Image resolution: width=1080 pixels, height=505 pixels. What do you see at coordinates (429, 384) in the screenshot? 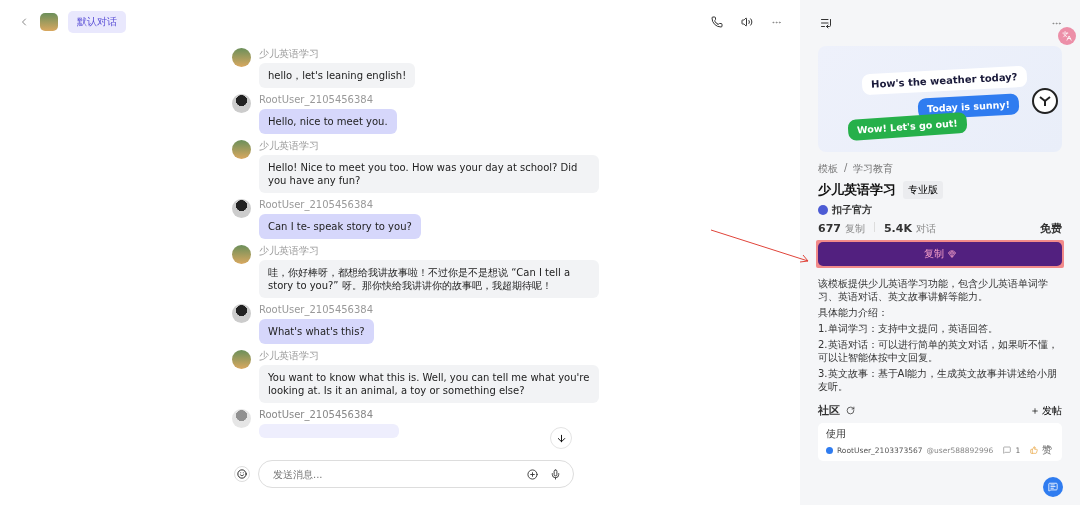
I see `message-bubble: You want to know what this is. Well, you can tell me what you're looking at. Is it an animal, a toy or something else?` at bounding box center [429, 384].